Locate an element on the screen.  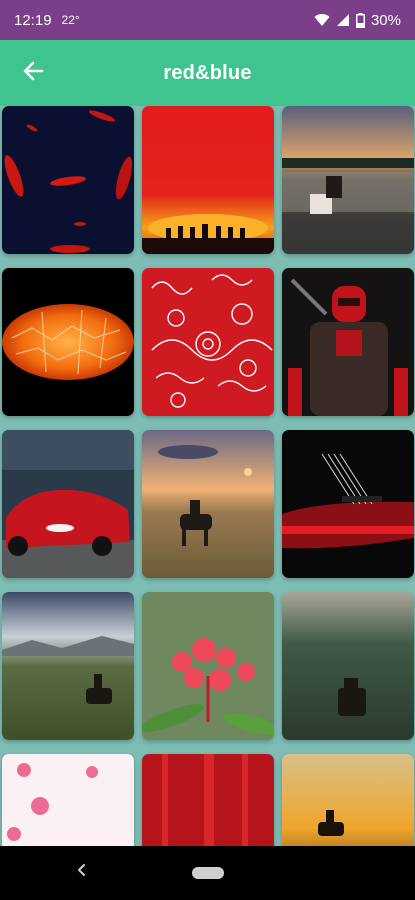
red-hood-soldier-wallpaper-icon is located at coordinates (348, 342).